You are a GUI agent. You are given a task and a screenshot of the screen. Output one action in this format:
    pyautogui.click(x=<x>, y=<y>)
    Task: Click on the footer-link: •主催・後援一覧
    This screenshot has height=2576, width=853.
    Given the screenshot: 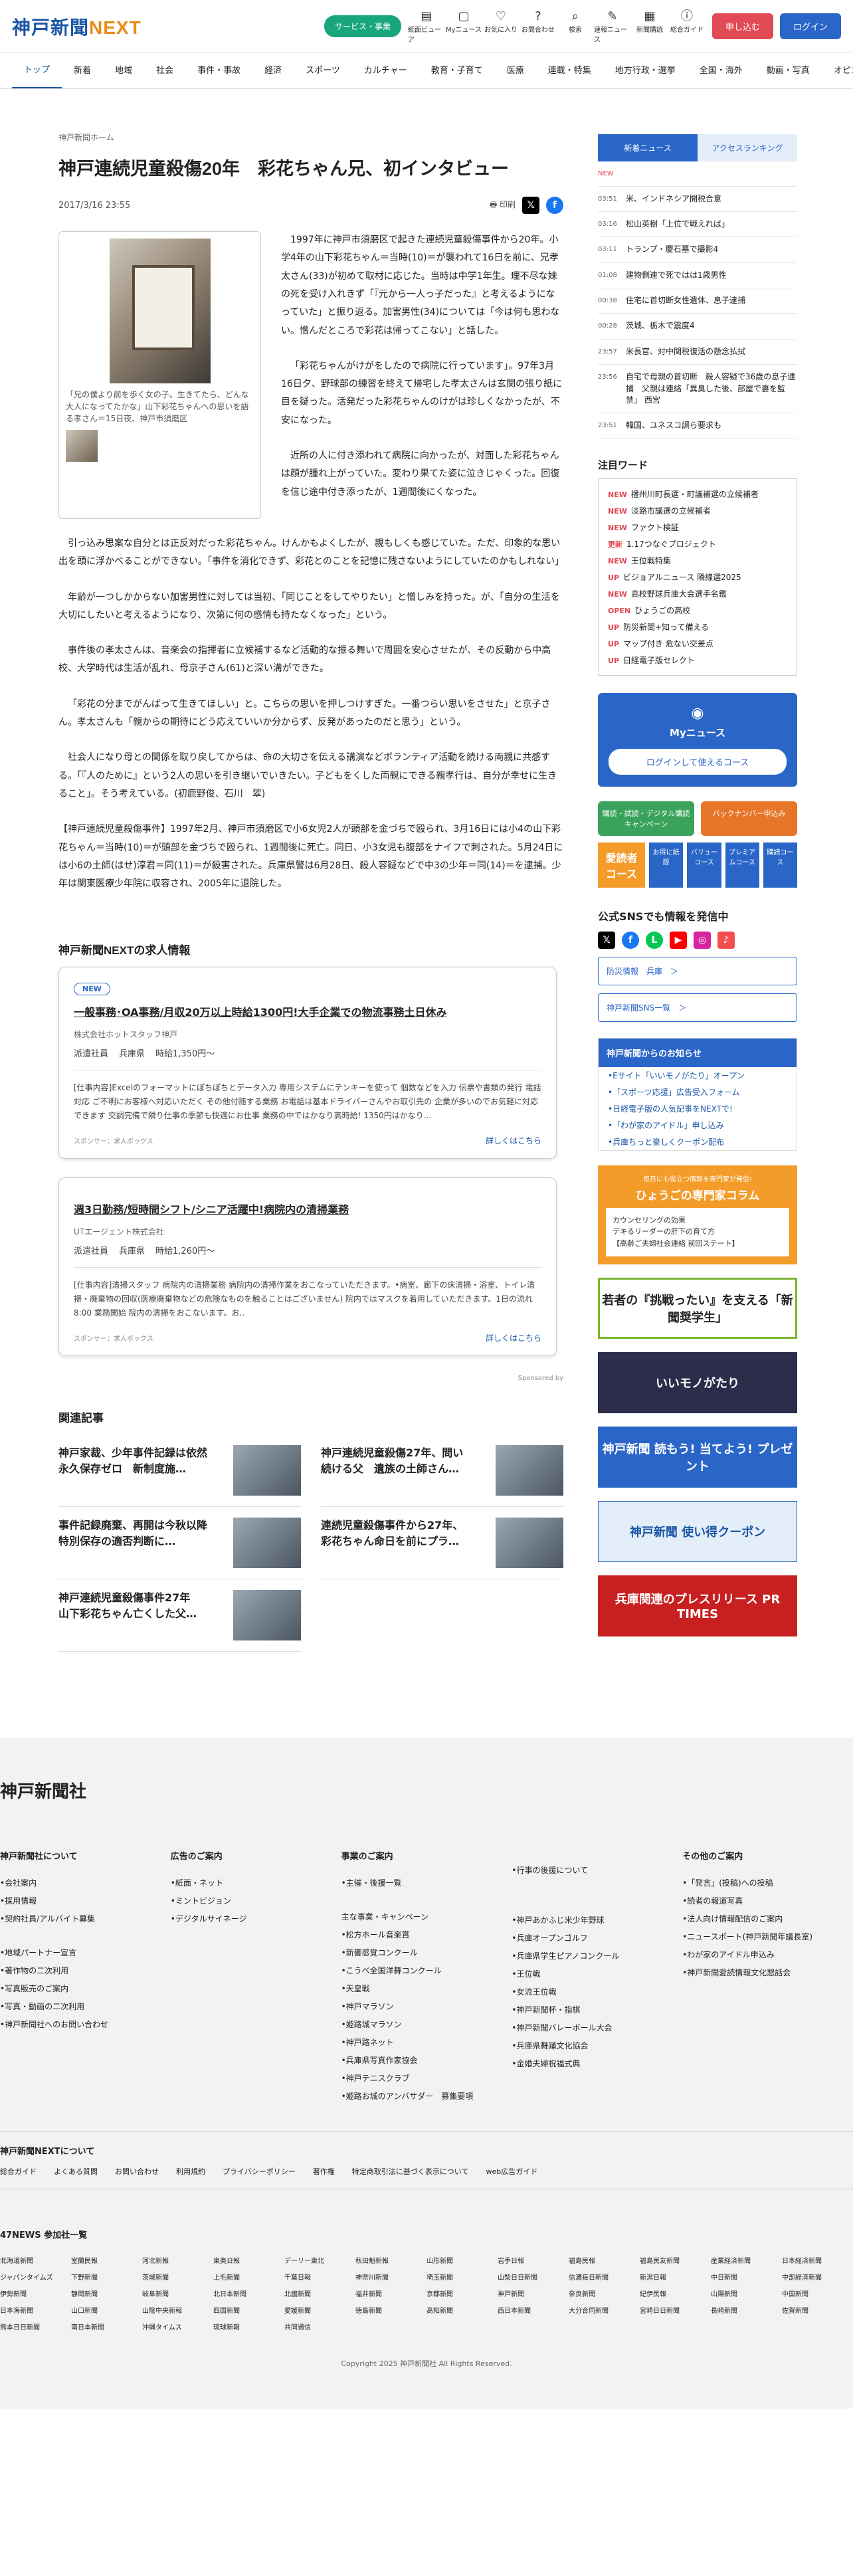 What is the action you would take?
    pyautogui.click(x=427, y=1883)
    